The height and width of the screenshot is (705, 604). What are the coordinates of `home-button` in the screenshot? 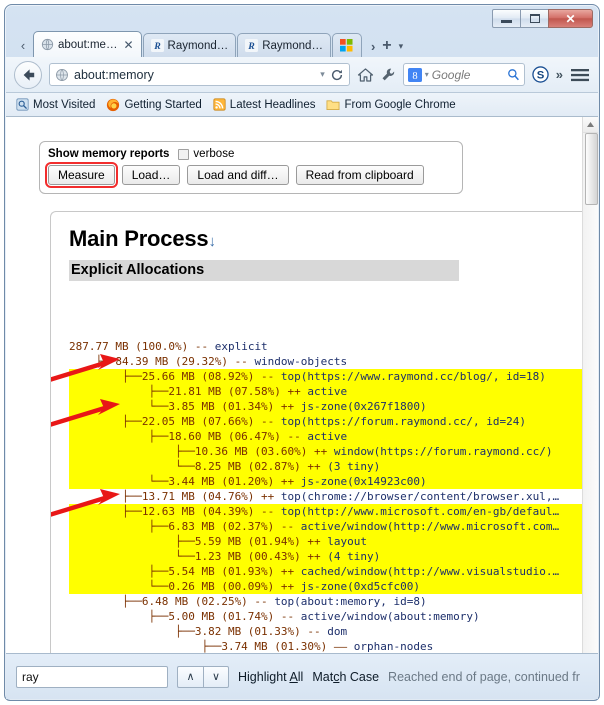 It's located at (365, 75).